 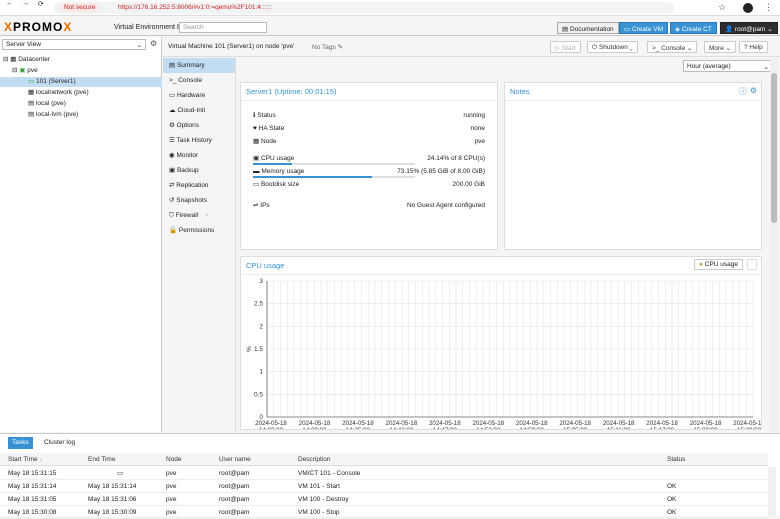 I want to click on shield-icon: ⛉, so click(x=171, y=215).